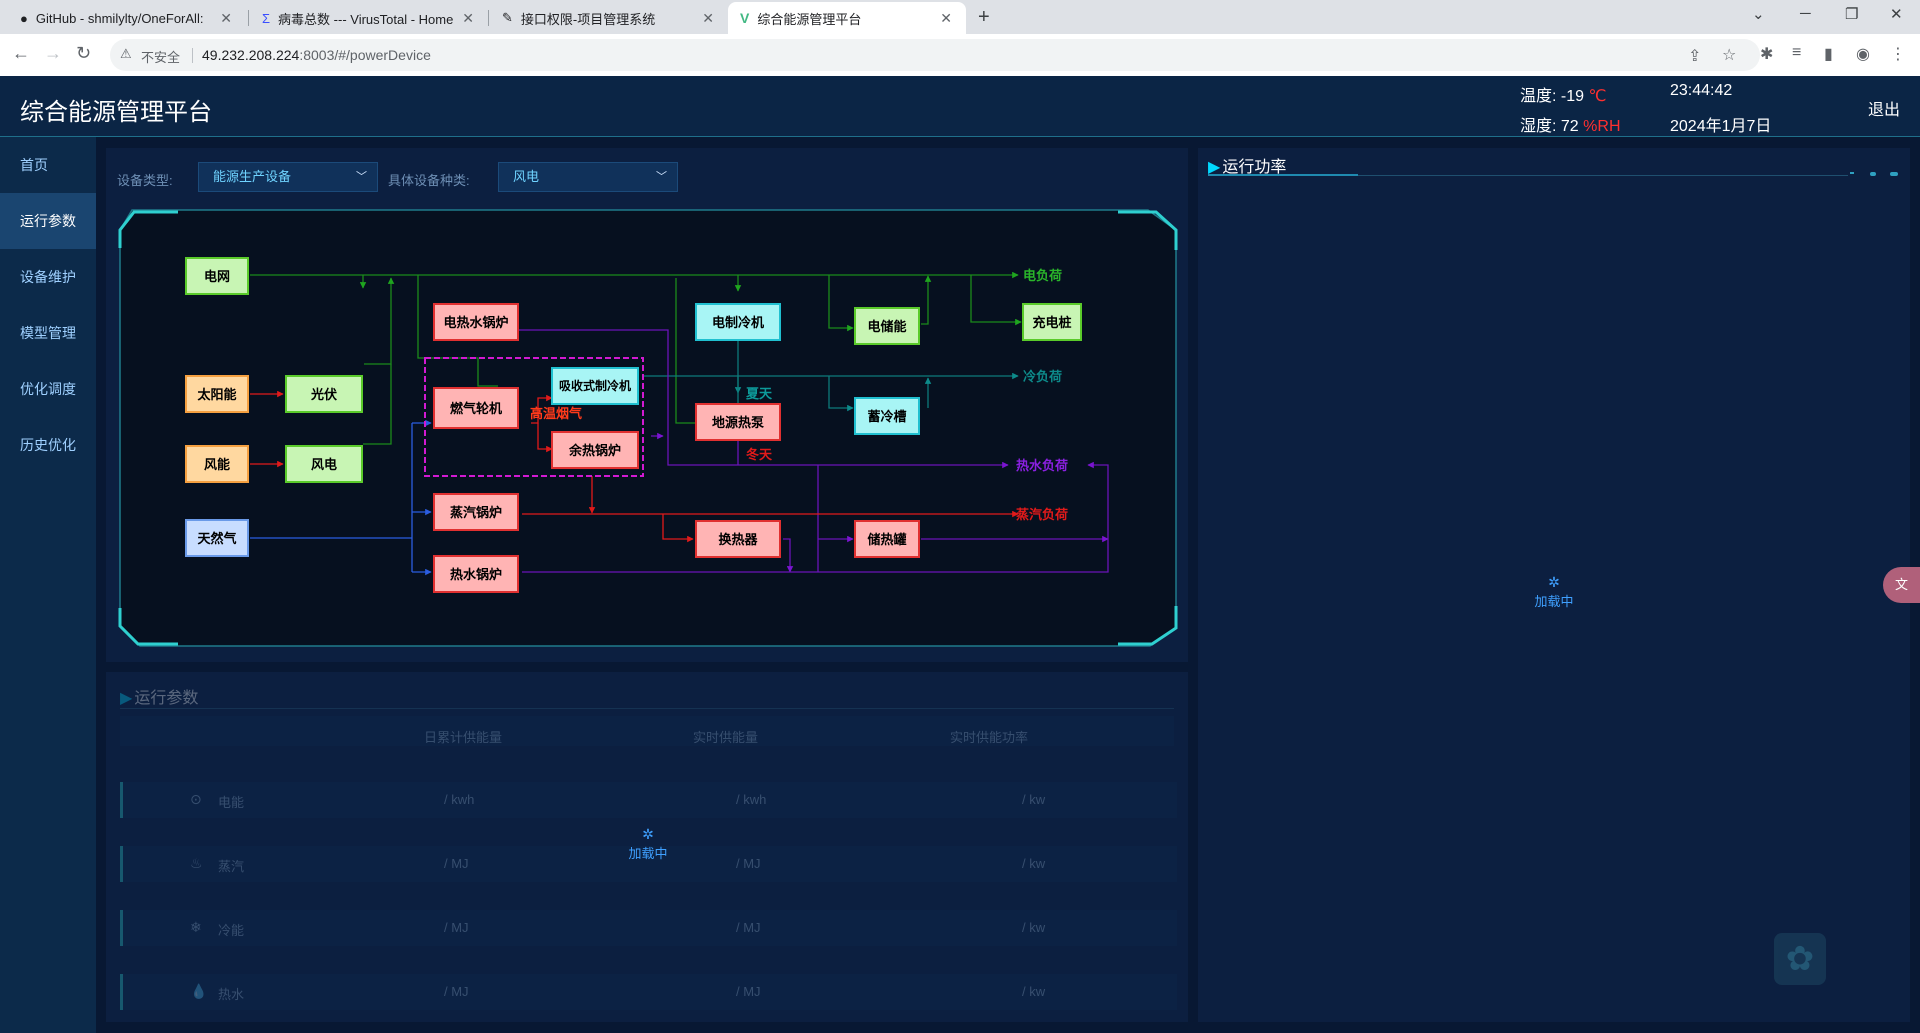 The height and width of the screenshot is (1033, 1920). What do you see at coordinates (48, 333) in the screenshot?
I see `sidebar-item-model-management: 模型管理` at bounding box center [48, 333].